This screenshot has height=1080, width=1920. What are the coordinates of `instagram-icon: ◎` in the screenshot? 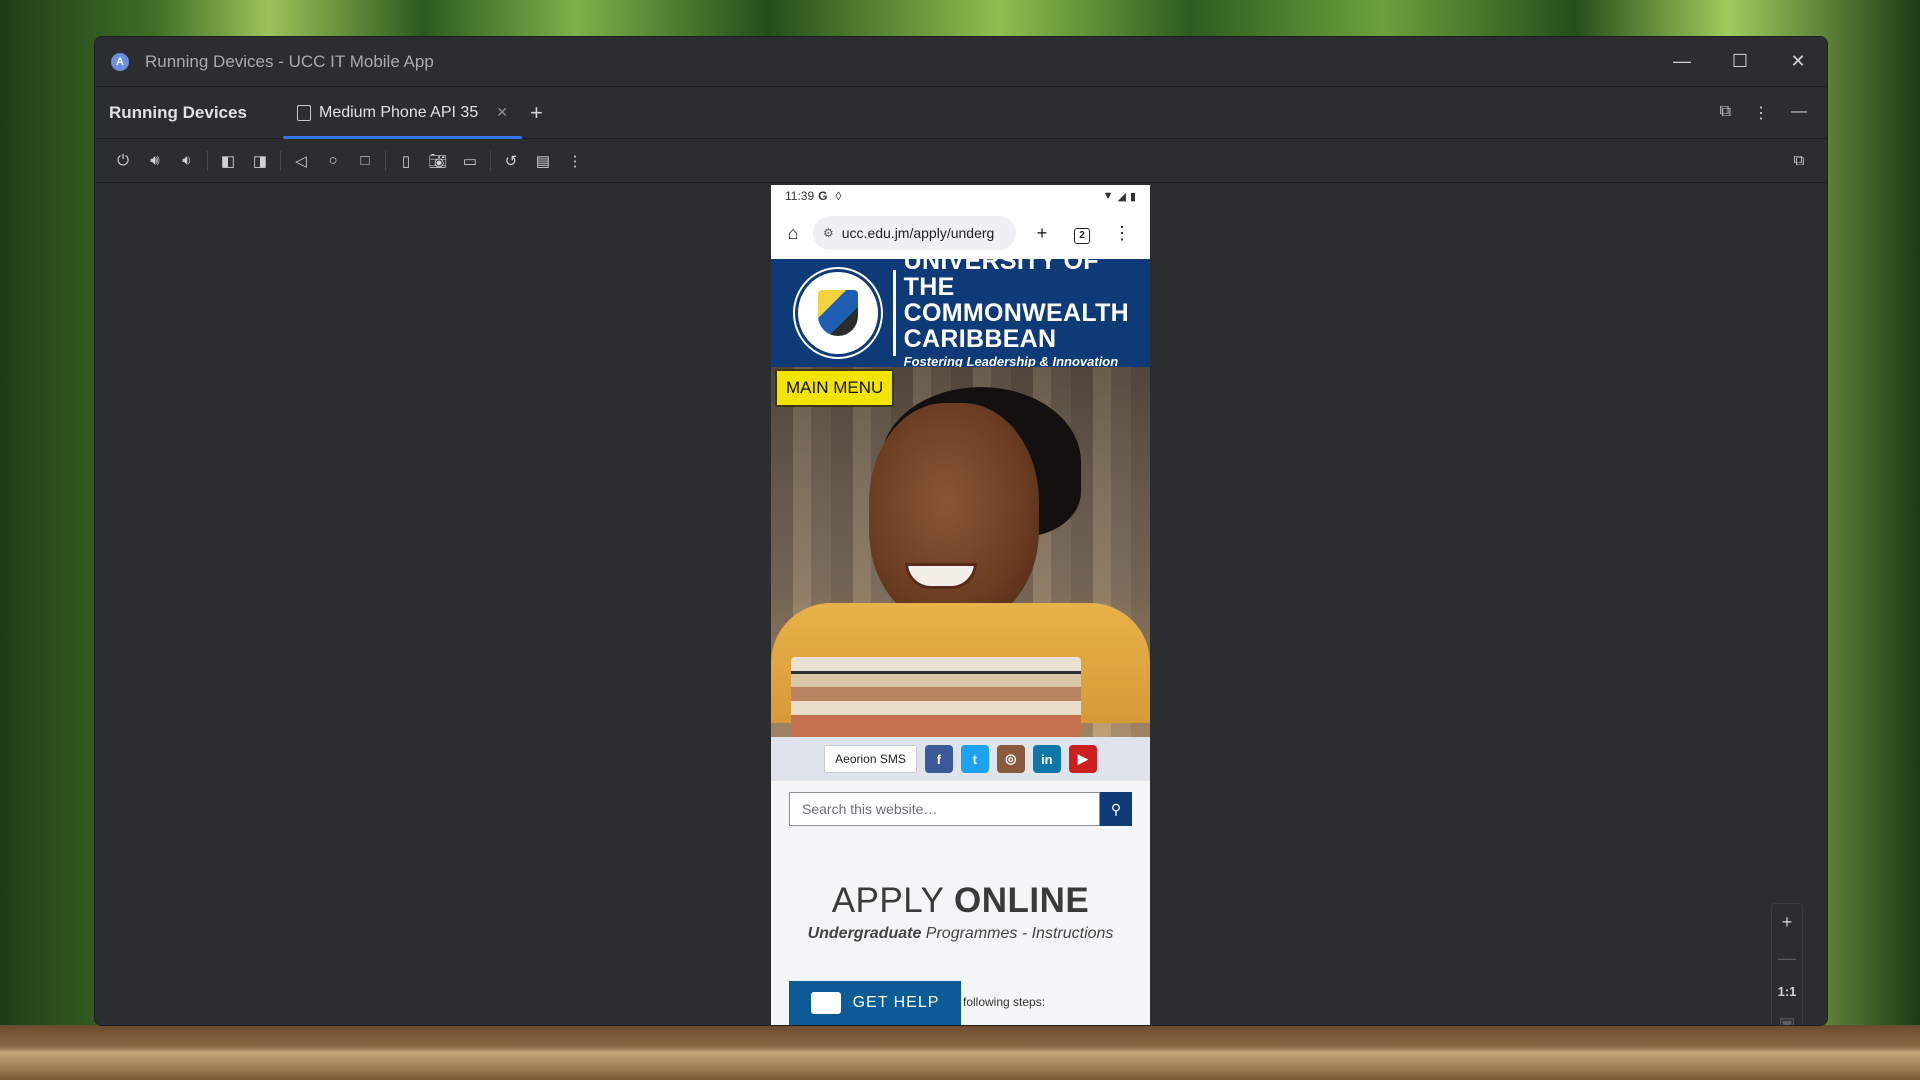 It's located at (1010, 759).